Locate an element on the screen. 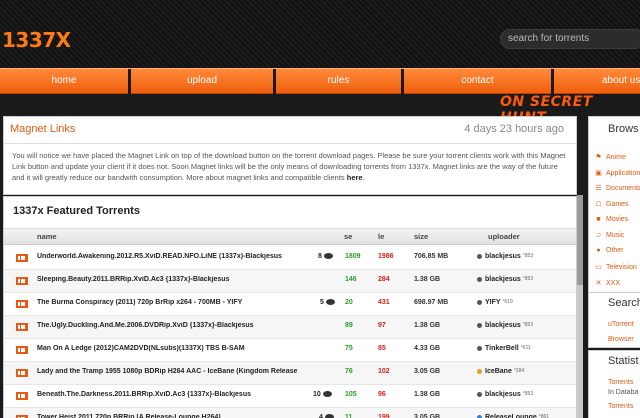 This screenshot has width=640, height=418. uploader-reputation: °861 is located at coordinates (544, 416).